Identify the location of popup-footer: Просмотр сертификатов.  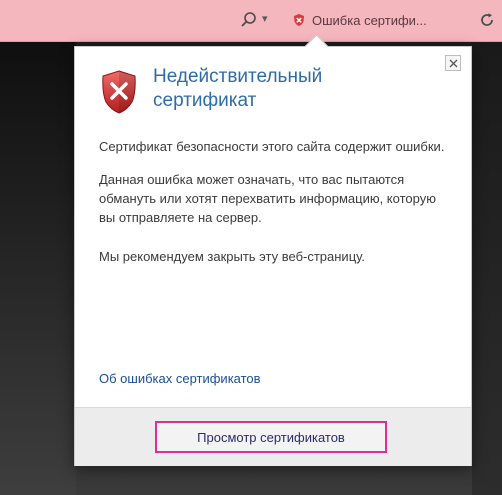
(273, 436).